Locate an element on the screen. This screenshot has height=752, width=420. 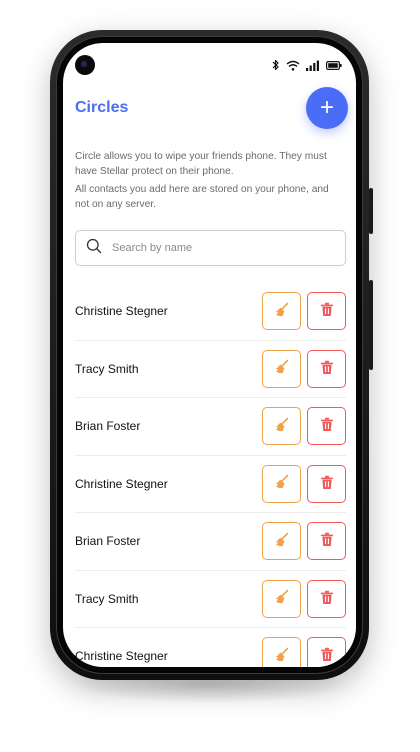
page-title: Circles is located at coordinates (102, 107).